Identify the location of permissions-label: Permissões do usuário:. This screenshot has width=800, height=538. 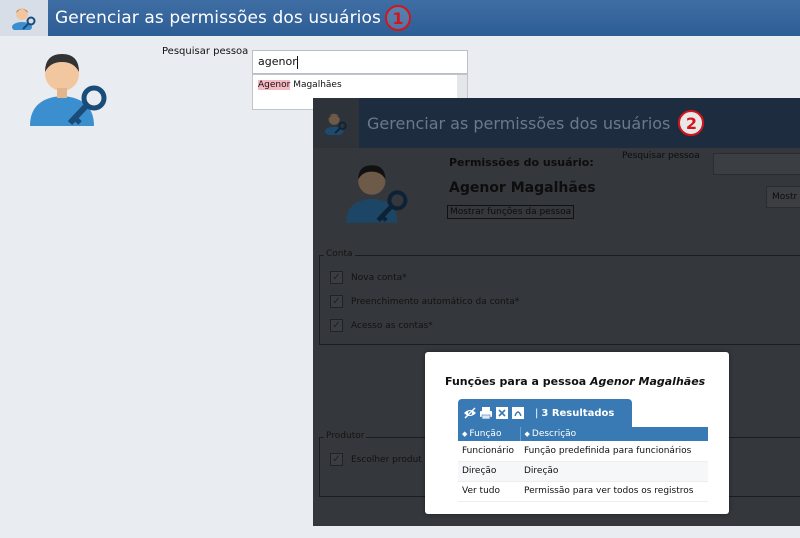
(521, 162).